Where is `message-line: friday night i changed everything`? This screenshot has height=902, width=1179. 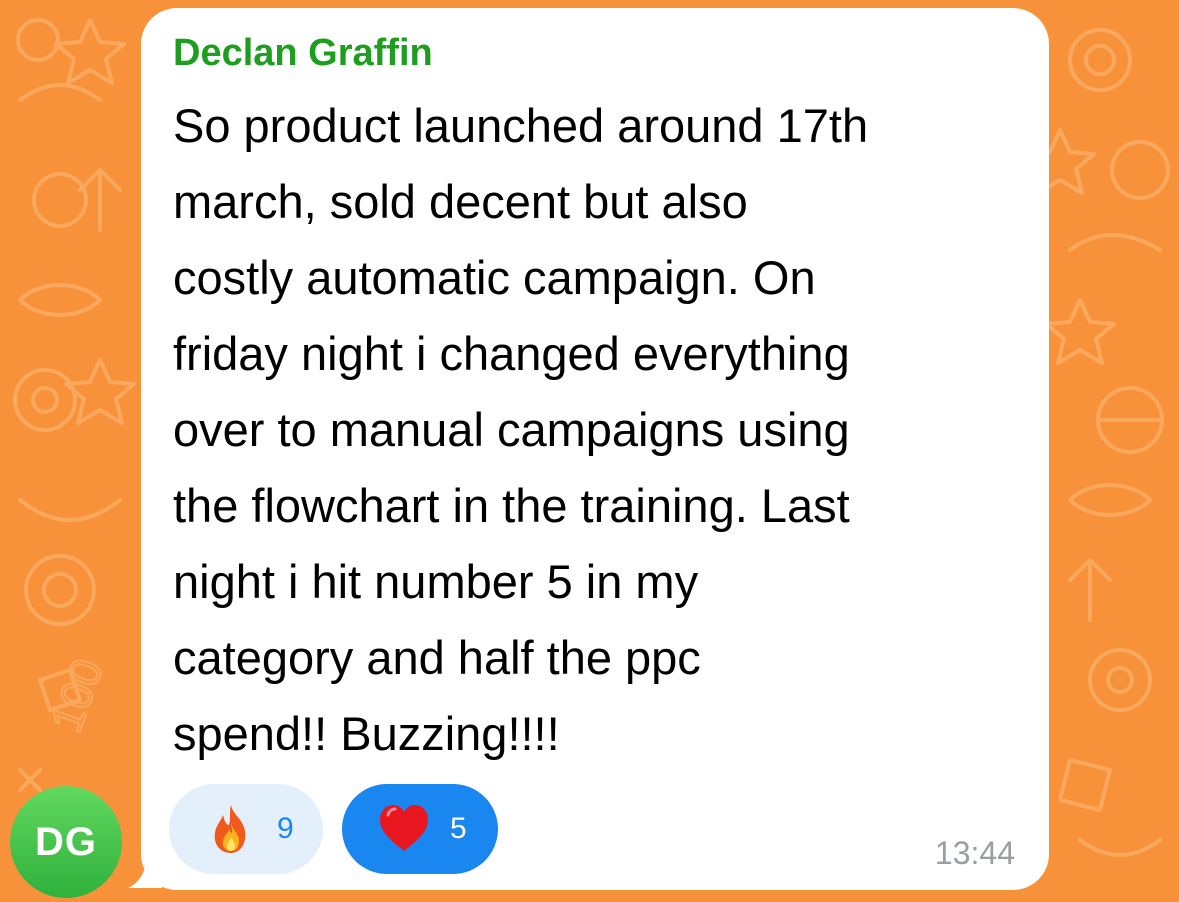 message-line: friday night i changed everything is located at coordinates (511, 353).